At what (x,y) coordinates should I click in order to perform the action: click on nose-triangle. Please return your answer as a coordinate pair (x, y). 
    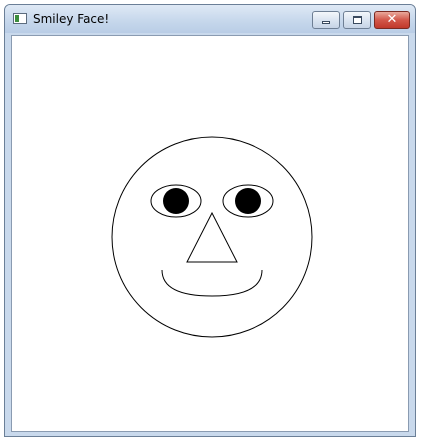
    Looking at the image, I should click on (212, 237).